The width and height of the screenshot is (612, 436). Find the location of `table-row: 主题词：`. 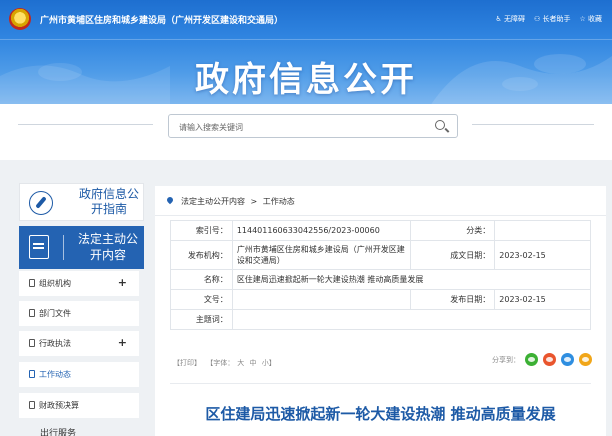

table-row: 主题词： is located at coordinates (381, 319).